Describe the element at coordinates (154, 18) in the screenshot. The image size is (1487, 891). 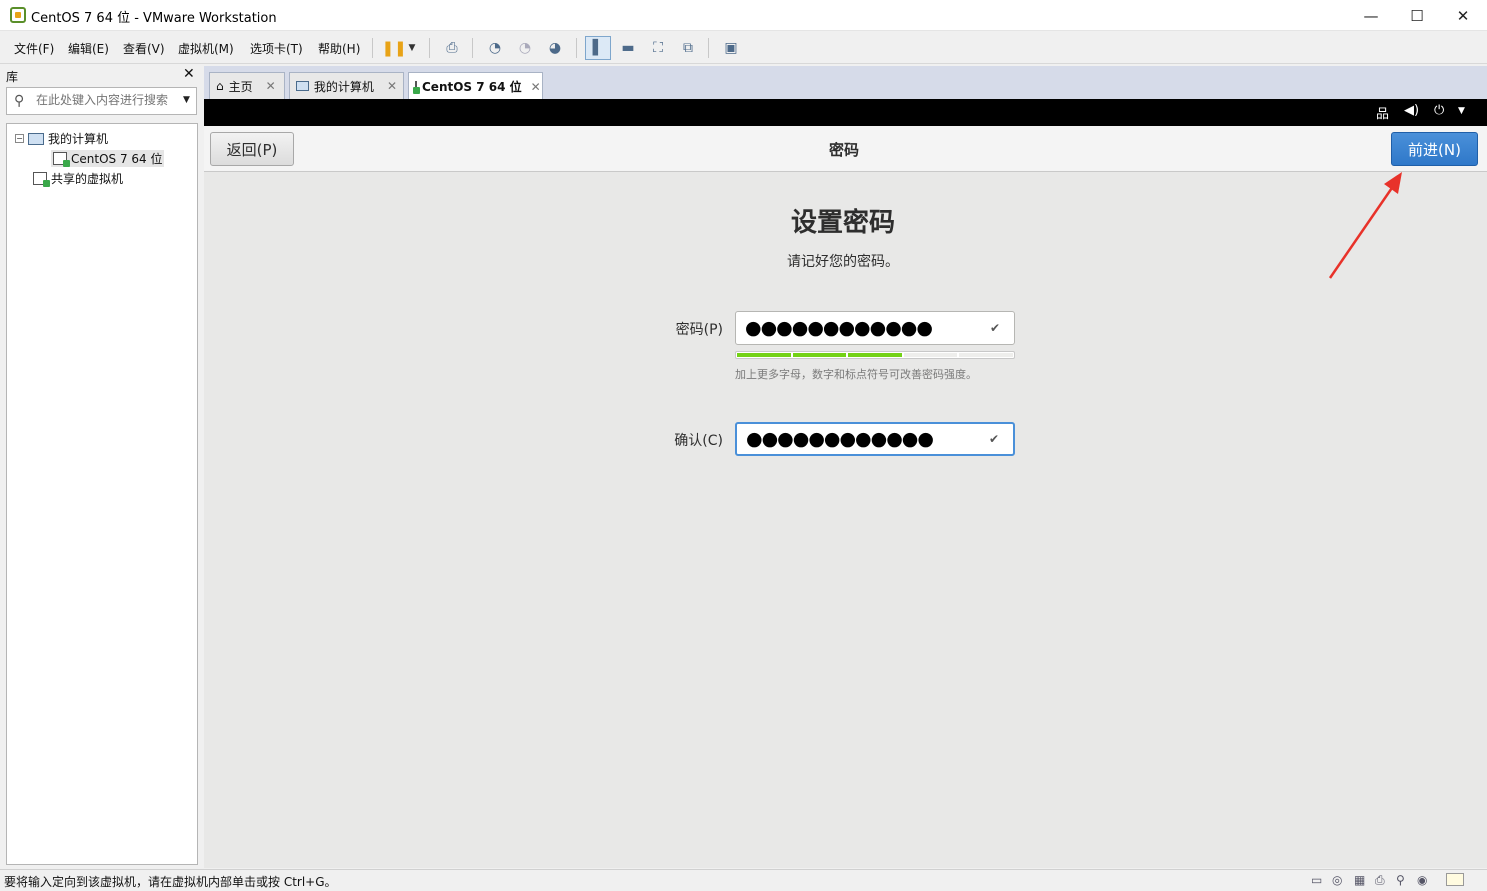
I see `window-title: CentOS 7 64 位 - VMware Workstation` at that location.